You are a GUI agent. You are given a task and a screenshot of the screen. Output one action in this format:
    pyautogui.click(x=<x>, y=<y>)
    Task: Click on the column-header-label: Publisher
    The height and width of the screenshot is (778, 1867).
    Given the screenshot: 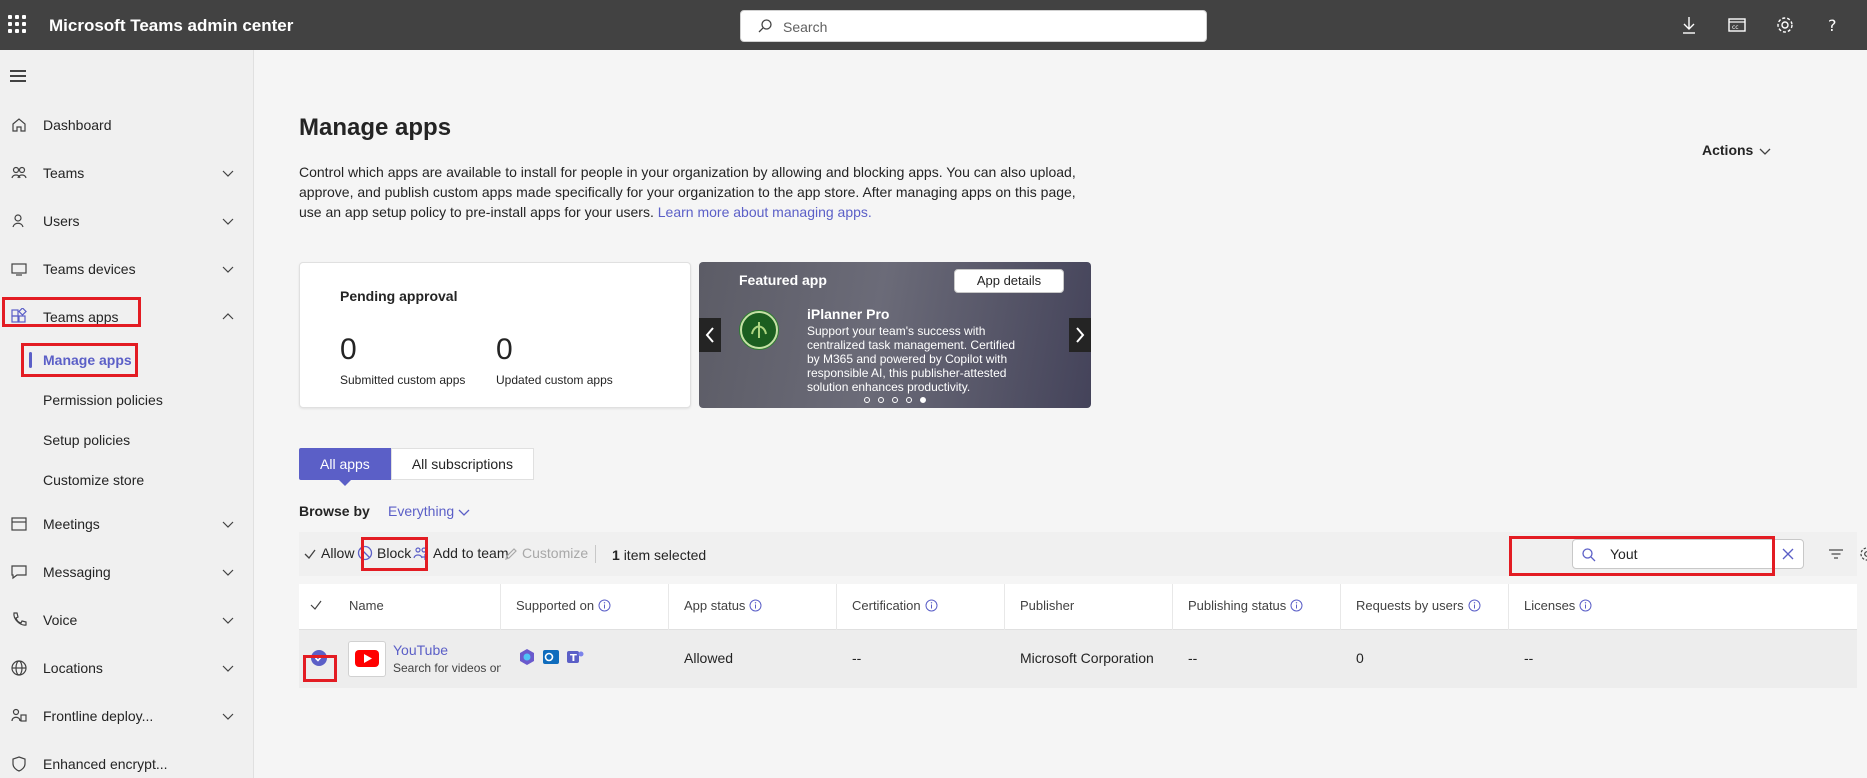 What is the action you would take?
    pyautogui.click(x=1047, y=605)
    